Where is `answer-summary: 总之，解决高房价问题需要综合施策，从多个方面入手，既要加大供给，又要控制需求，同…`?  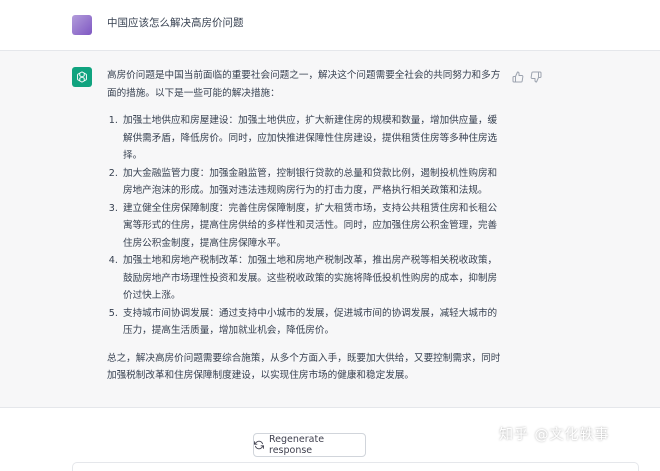 answer-summary: 总之，解决高房价问题需要综合施策，从多个方面入手，既要加大供给，又要控制需求，同… is located at coordinates (304, 367).